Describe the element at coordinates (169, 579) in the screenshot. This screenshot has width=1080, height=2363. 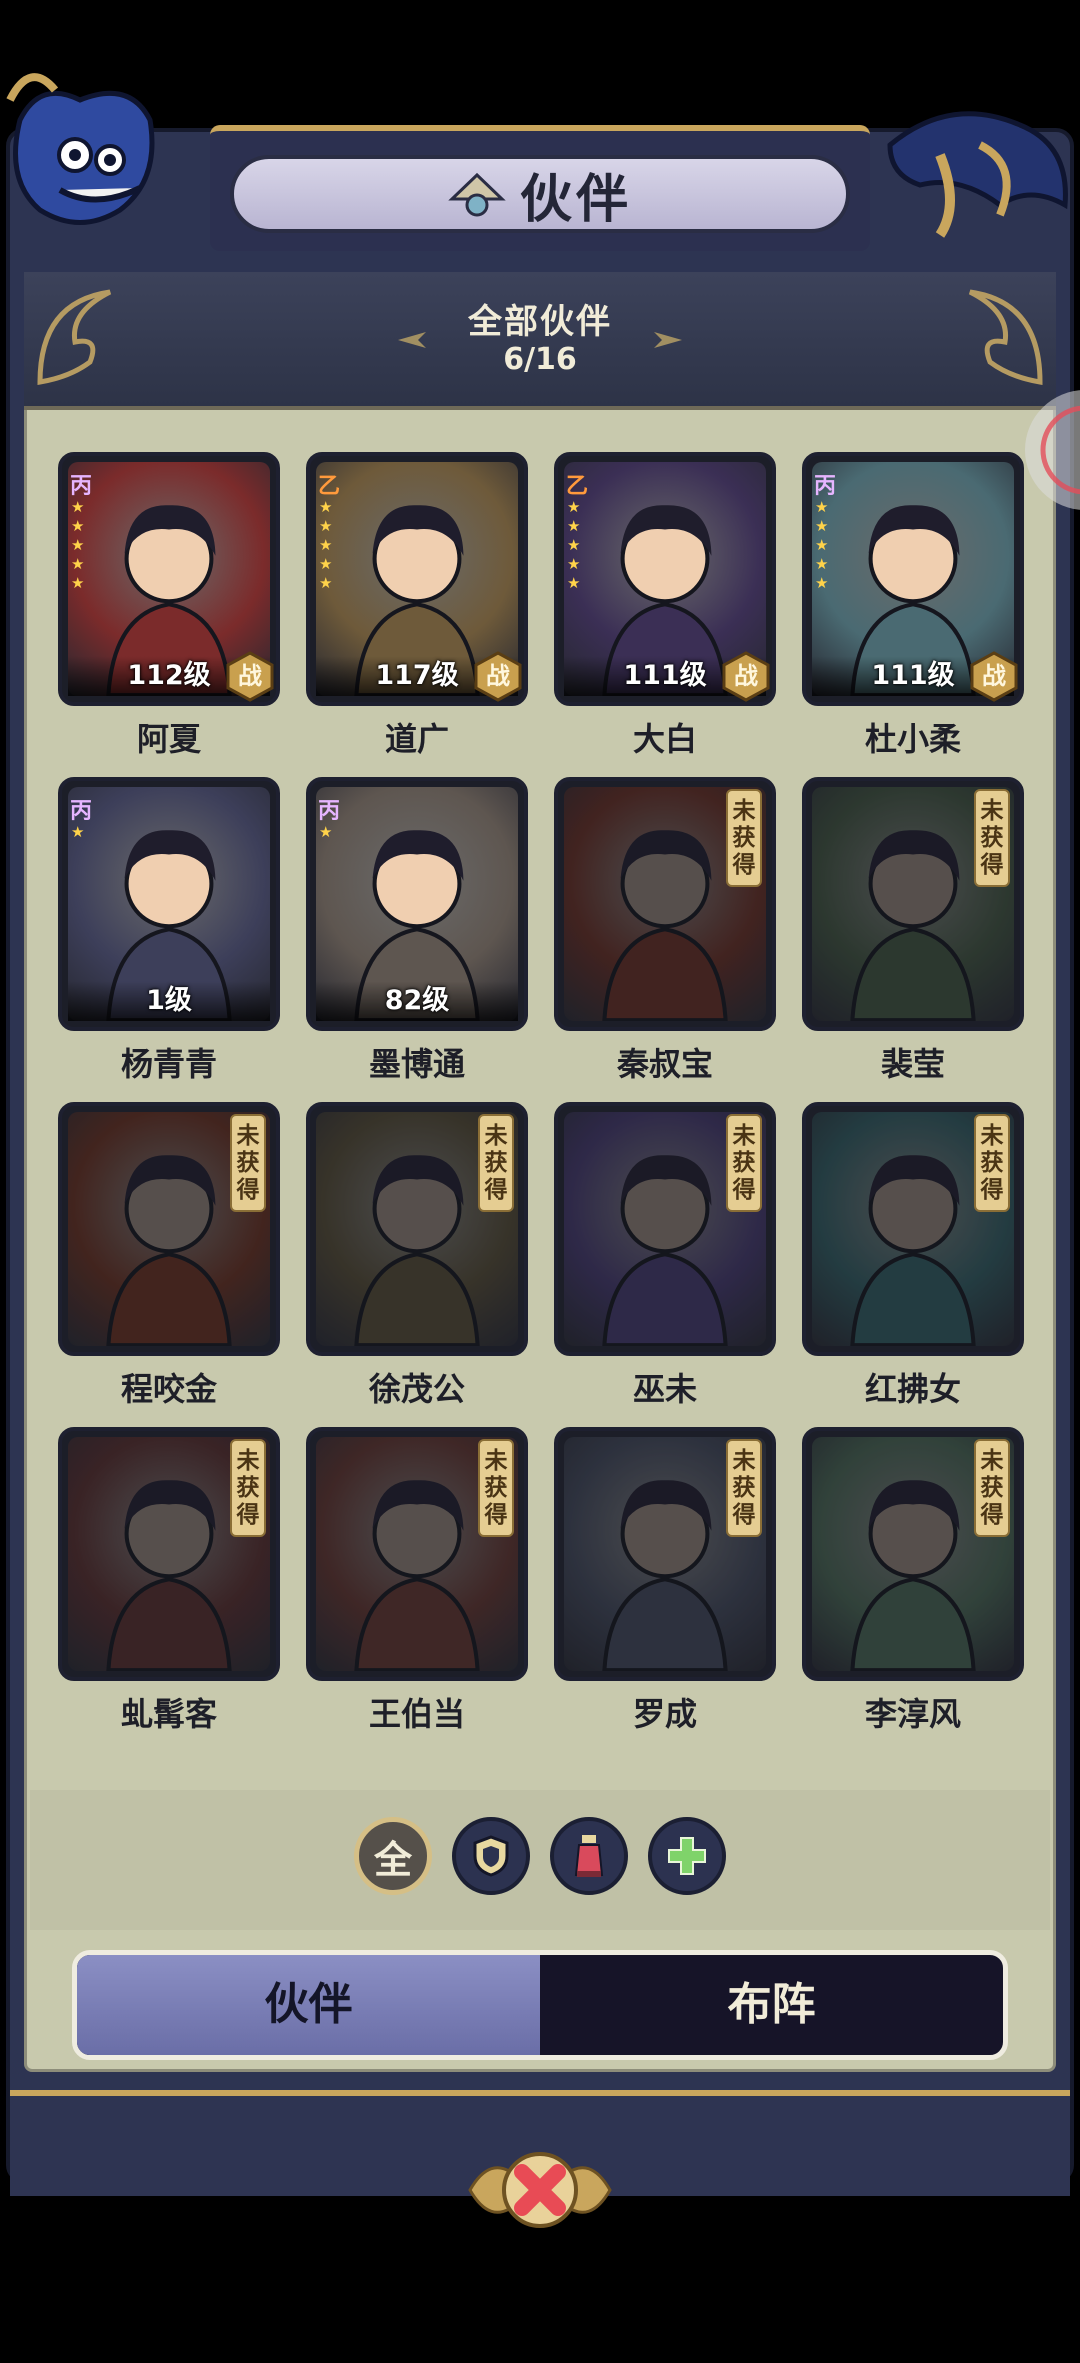
I see `partner-card: 丙 ★ ★ ★ ★ ★ 112级战` at that location.